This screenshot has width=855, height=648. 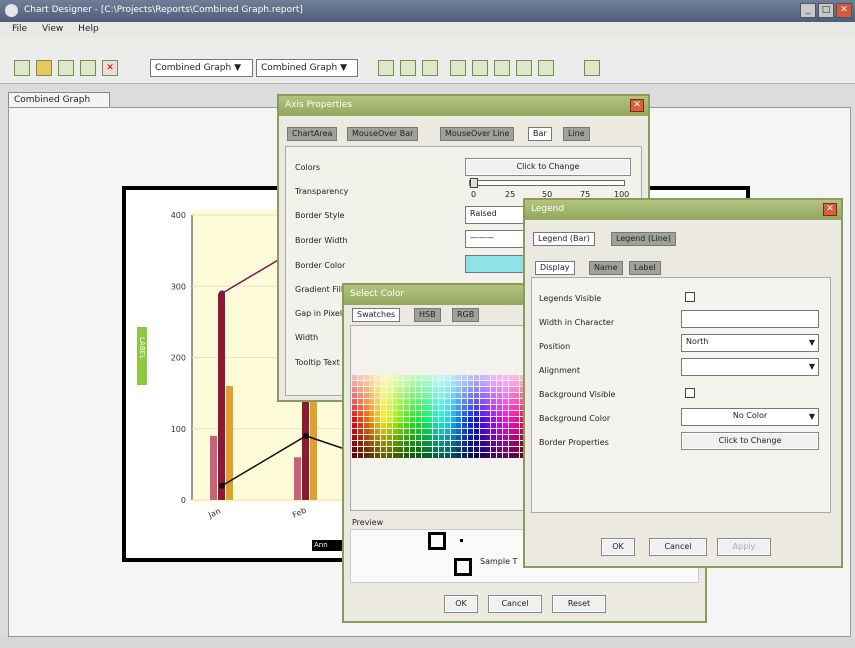 I want to click on alignment-select: ▼, so click(x=750, y=367).